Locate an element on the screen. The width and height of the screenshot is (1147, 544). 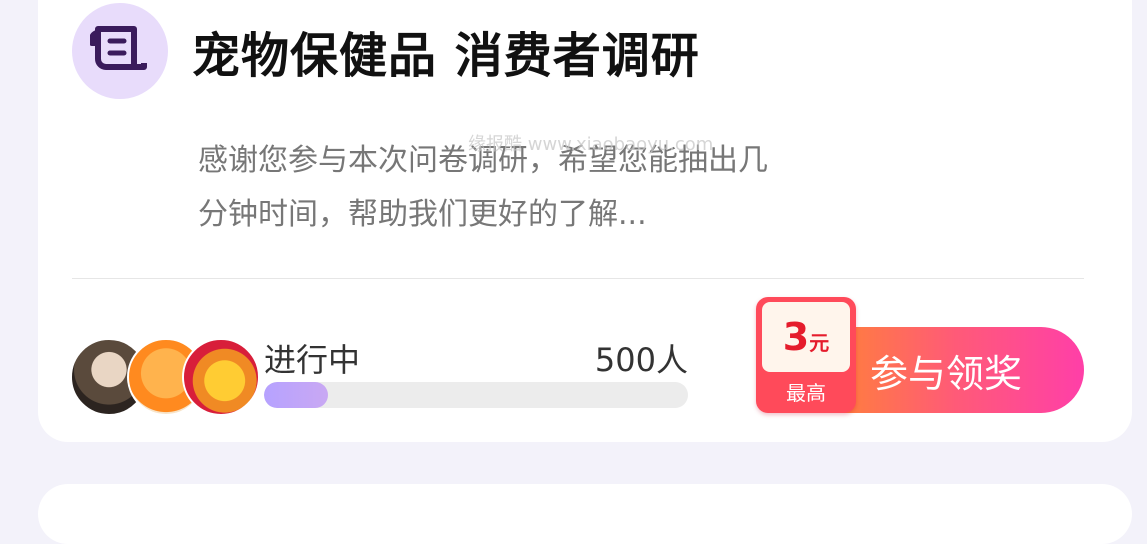
next-survey-card is located at coordinates (585, 514).